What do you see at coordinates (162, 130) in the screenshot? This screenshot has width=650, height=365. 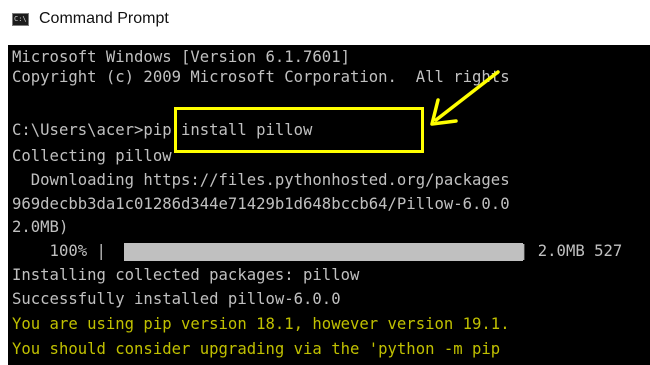 I see `command-line: C:\Users\acer>pip install pillow` at bounding box center [162, 130].